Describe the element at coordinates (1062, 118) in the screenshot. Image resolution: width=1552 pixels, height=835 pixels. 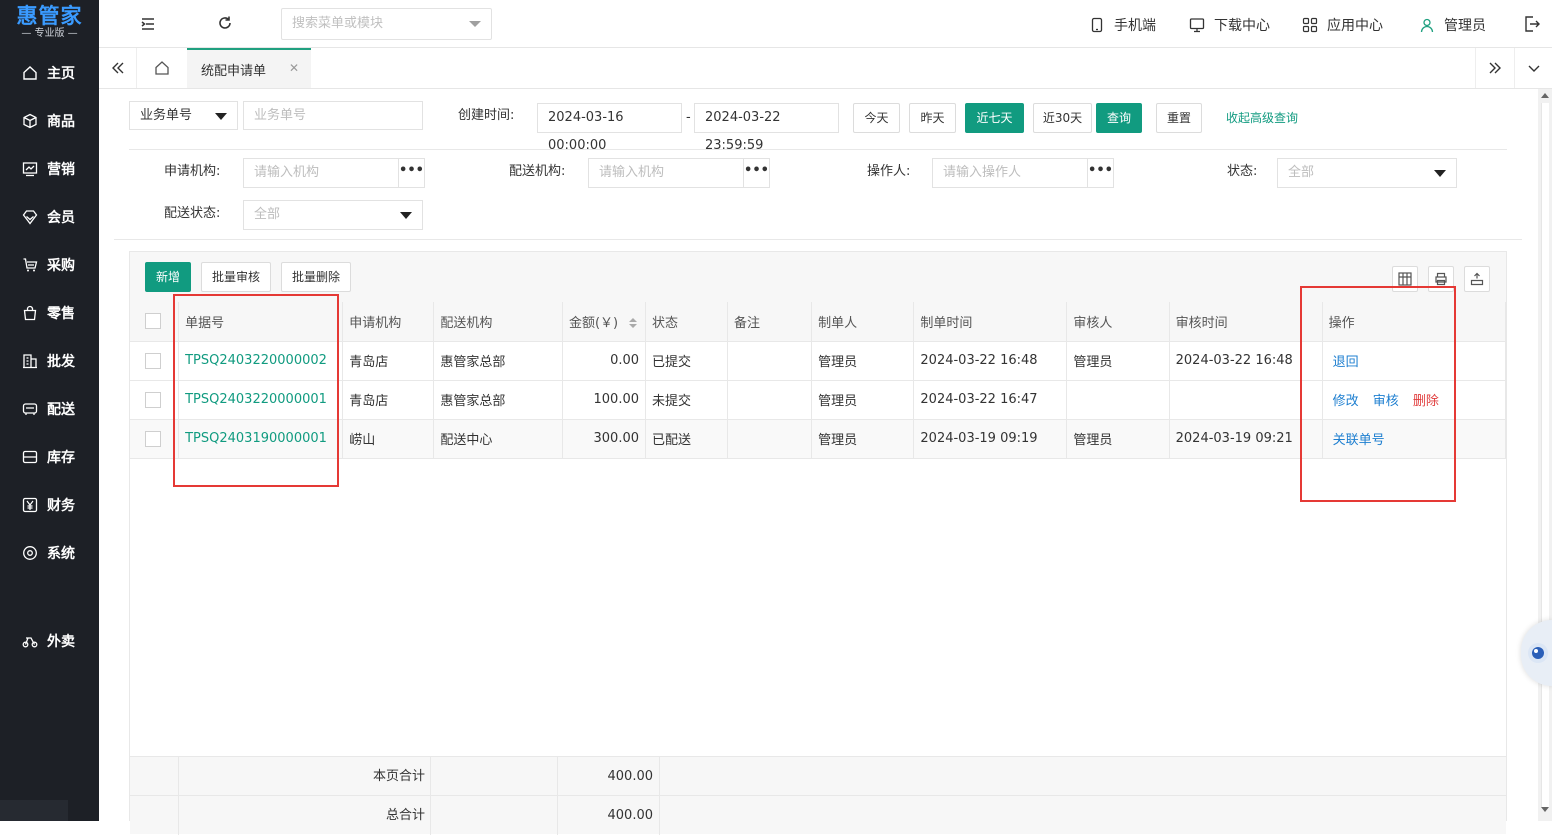
I see `last-30-days-button: 近30天` at that location.